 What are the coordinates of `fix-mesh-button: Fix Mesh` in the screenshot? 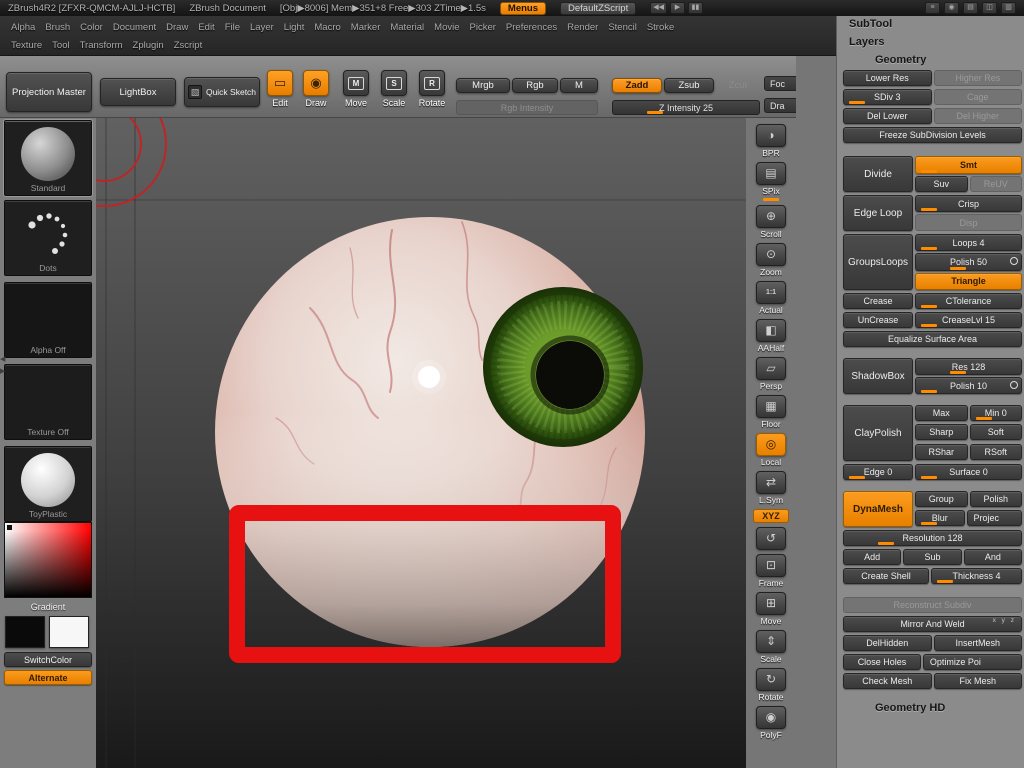 It's located at (977, 681).